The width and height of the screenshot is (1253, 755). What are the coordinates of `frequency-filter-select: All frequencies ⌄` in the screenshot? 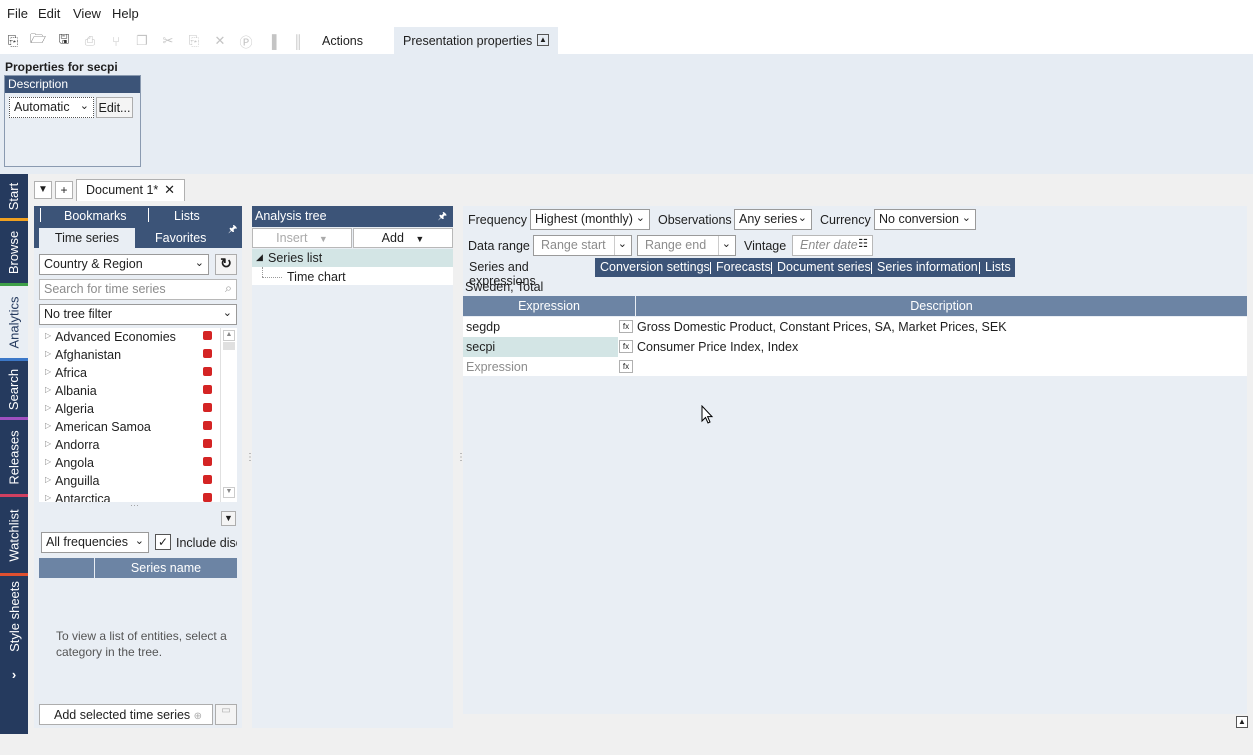 It's located at (95, 542).